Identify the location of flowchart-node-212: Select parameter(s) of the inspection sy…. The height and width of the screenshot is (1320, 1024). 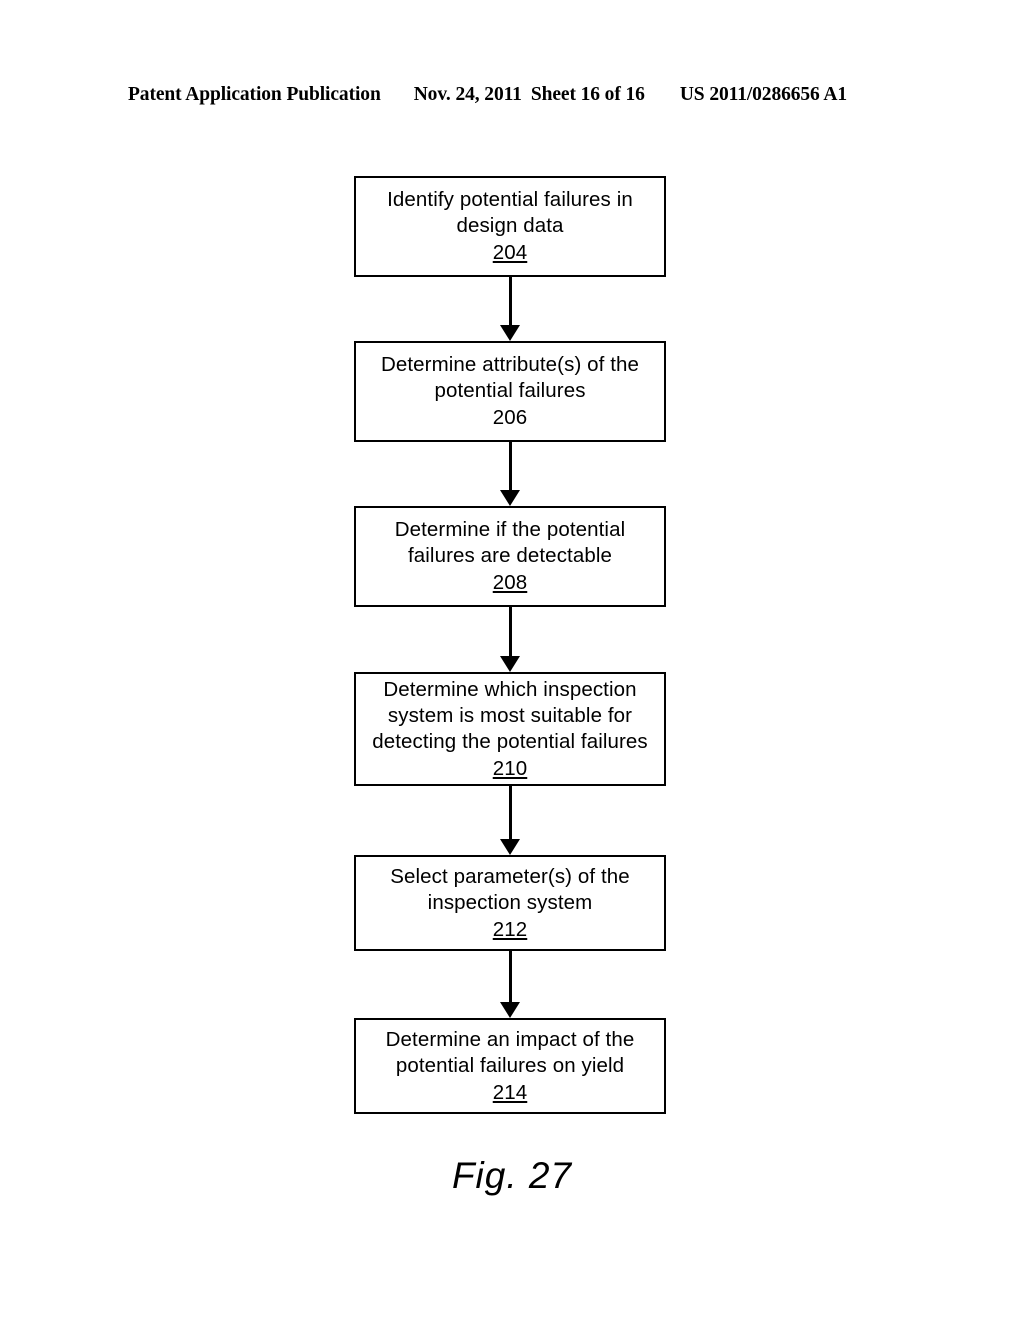
(510, 903).